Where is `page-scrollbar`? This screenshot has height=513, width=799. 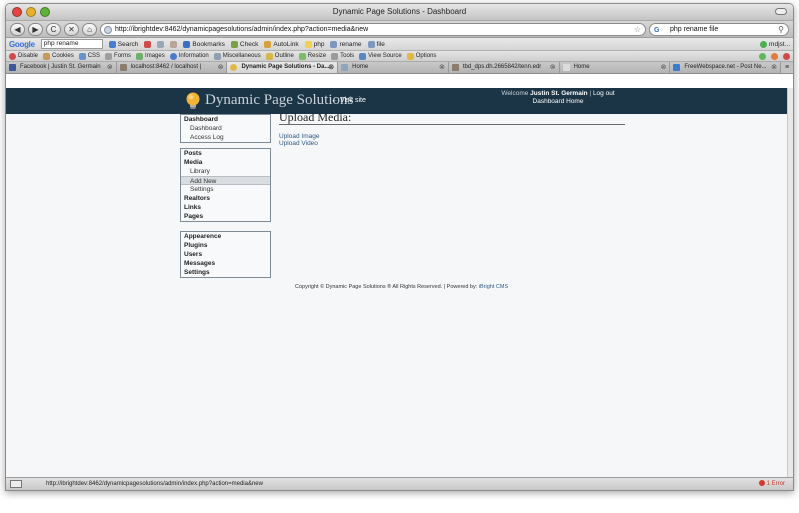 page-scrollbar is located at coordinates (790, 282).